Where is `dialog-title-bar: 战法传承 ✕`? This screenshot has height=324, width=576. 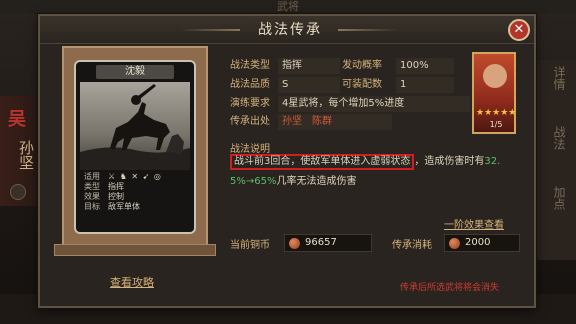
dialog-title-bar: 战法传承 ✕ is located at coordinates (287, 30).